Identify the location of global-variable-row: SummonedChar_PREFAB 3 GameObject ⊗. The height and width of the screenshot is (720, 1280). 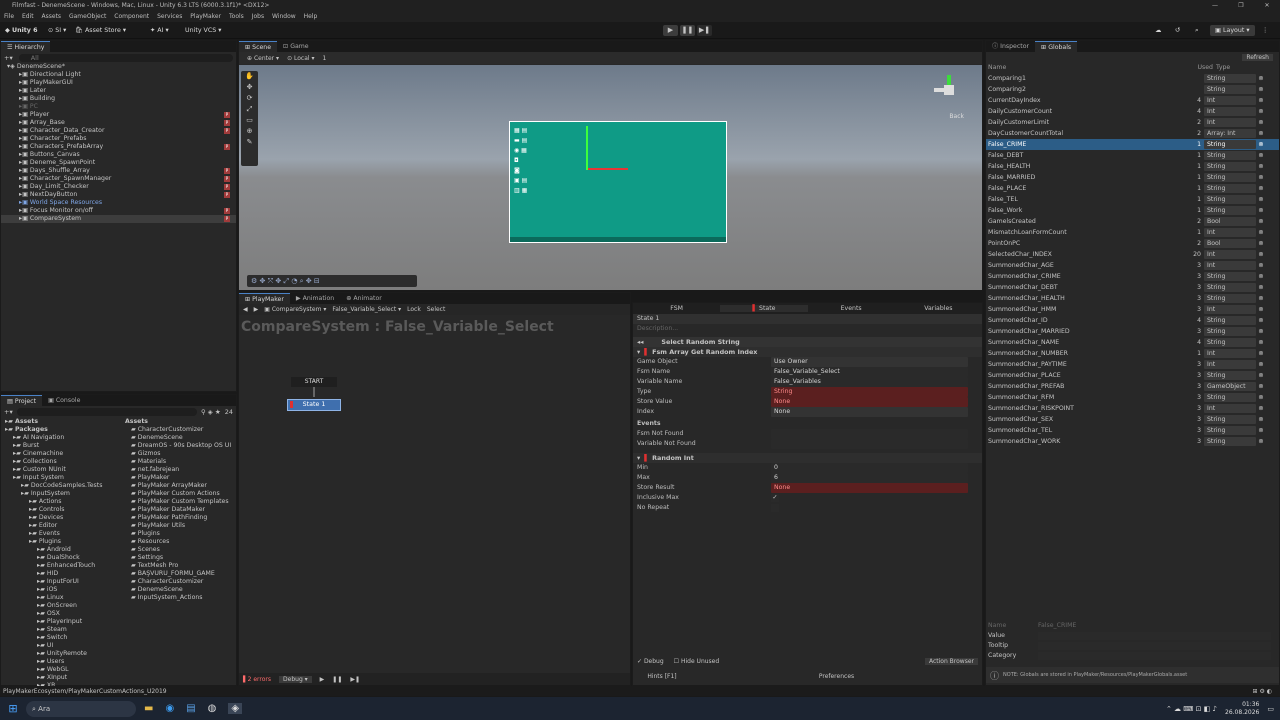
(1132, 386).